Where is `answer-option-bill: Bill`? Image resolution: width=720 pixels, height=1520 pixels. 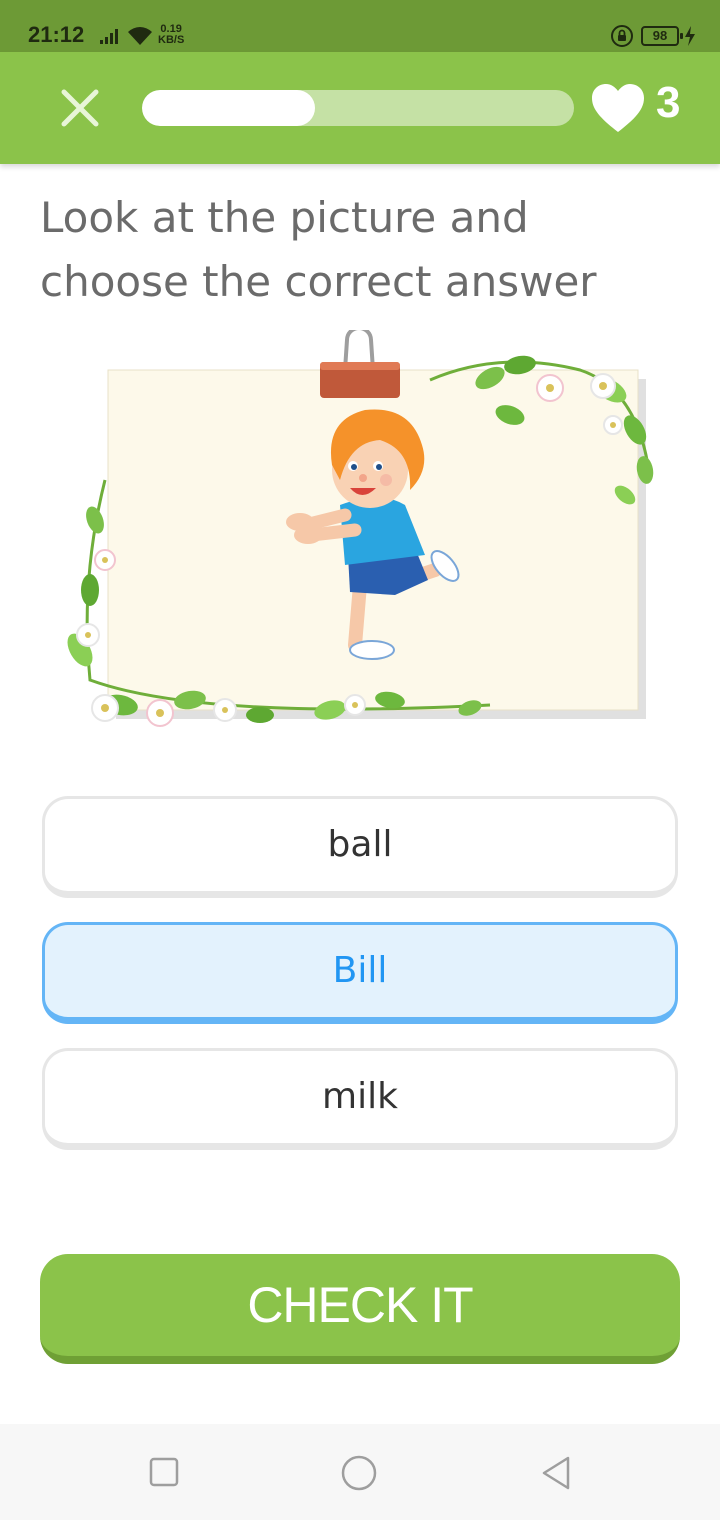 answer-option-bill: Bill is located at coordinates (360, 973).